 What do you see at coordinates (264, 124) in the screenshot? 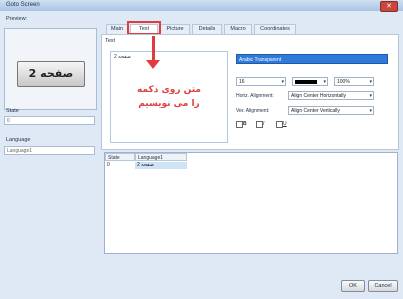
I see `italic-label: I` at bounding box center [264, 124].